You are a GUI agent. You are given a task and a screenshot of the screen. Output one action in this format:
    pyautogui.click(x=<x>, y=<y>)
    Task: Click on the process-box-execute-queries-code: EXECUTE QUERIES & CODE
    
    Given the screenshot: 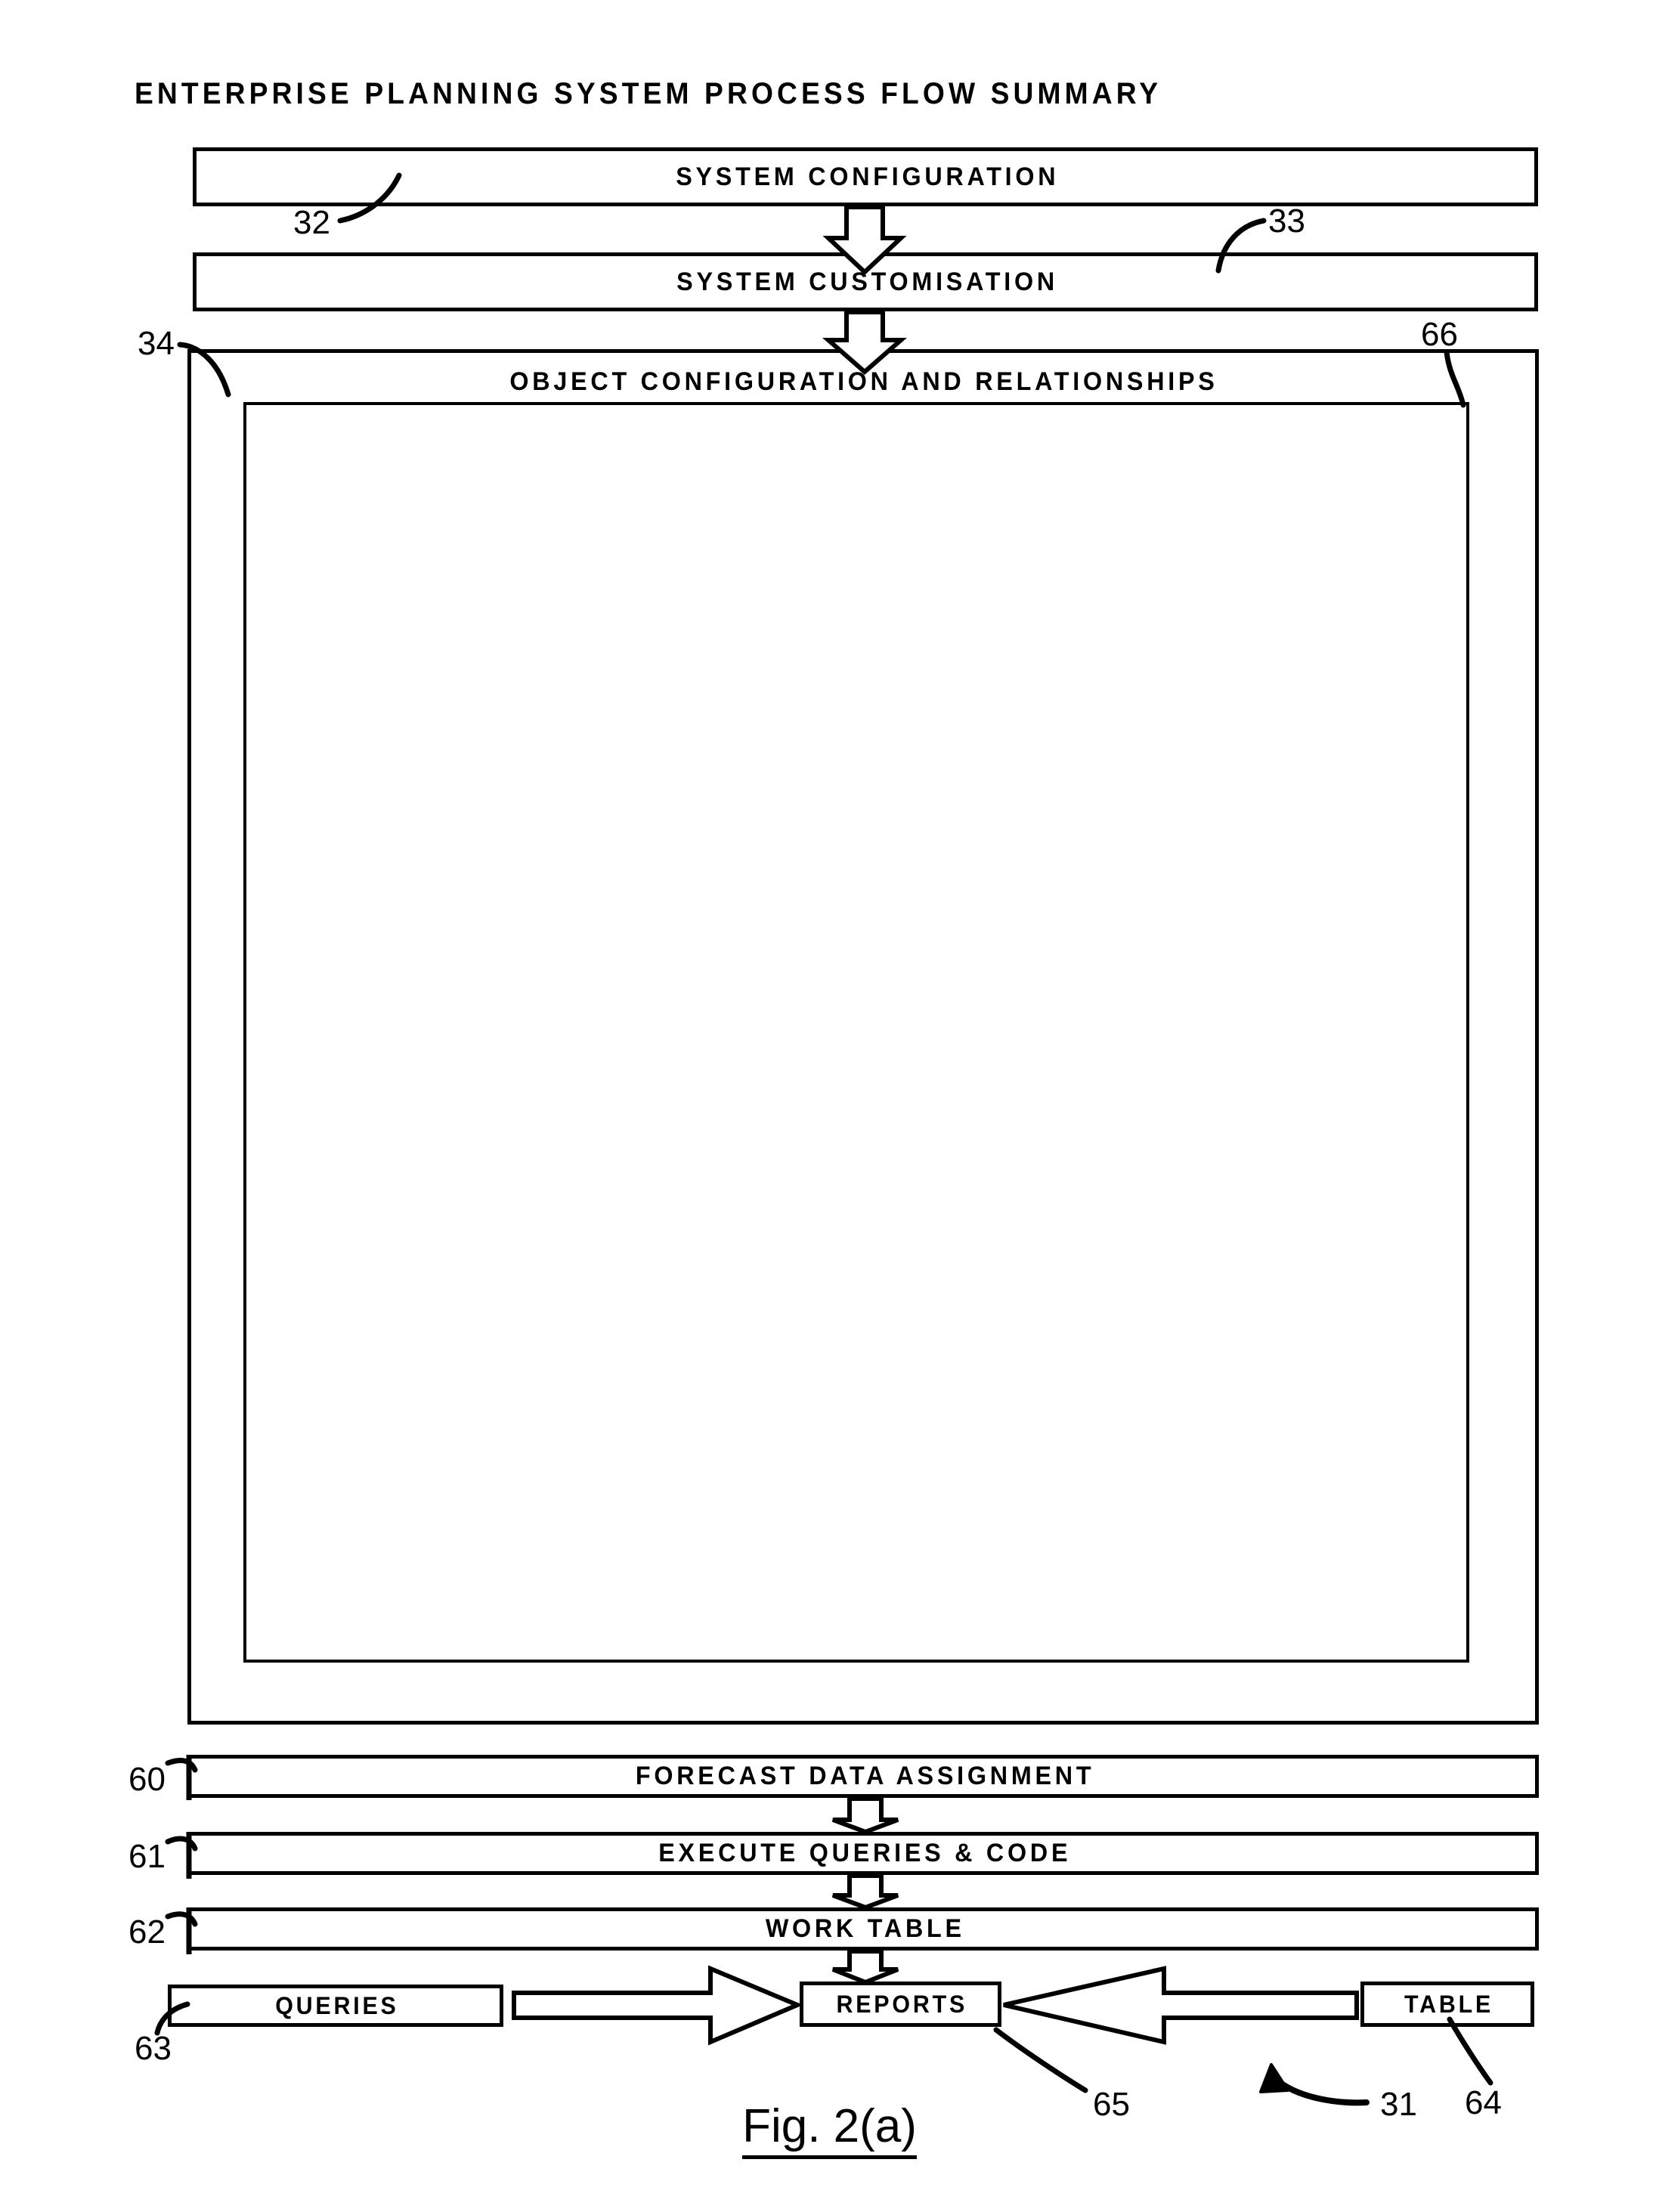 What is the action you would take?
    pyautogui.click(x=863, y=1853)
    